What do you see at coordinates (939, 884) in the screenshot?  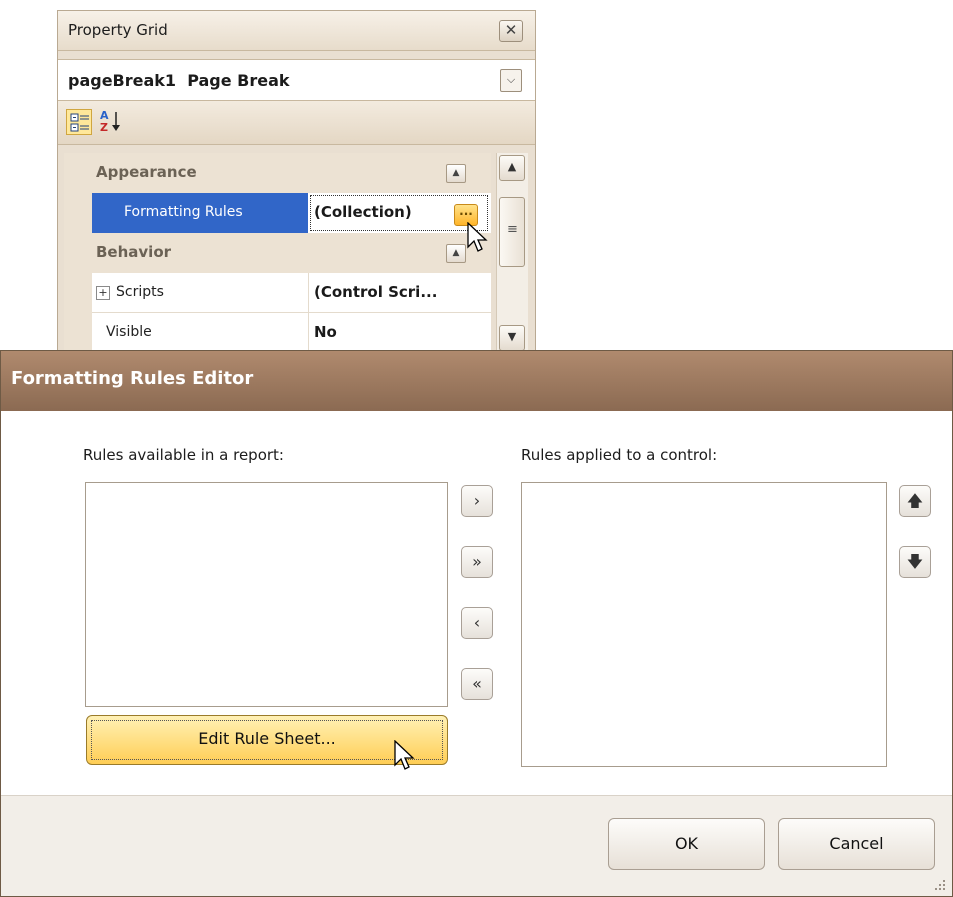 I see `resize-grip-icon` at bounding box center [939, 884].